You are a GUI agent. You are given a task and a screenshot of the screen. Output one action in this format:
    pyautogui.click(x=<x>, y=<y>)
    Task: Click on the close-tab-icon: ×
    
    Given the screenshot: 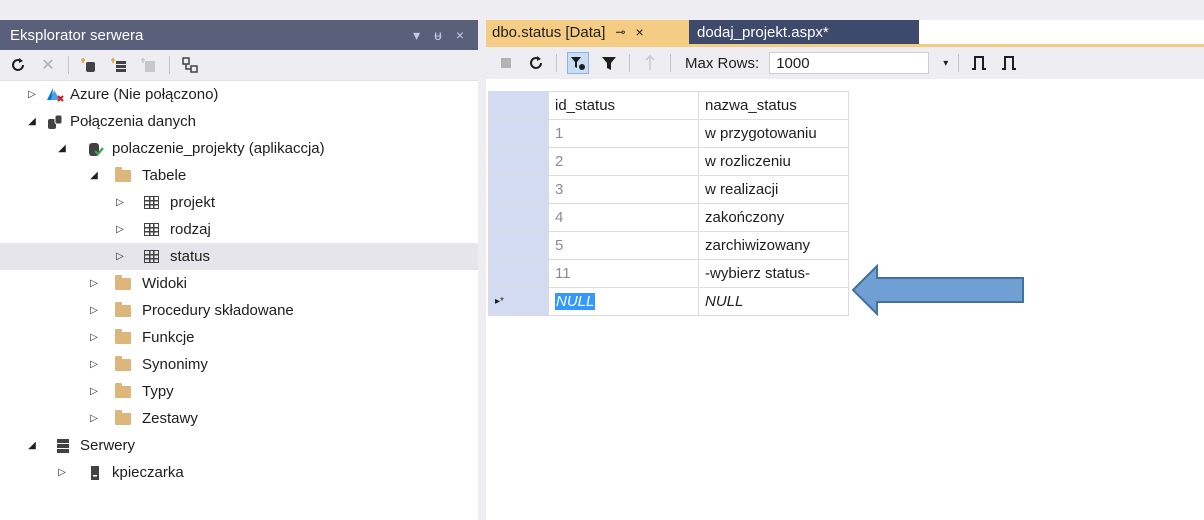 What is the action you would take?
    pyautogui.click(x=639, y=32)
    